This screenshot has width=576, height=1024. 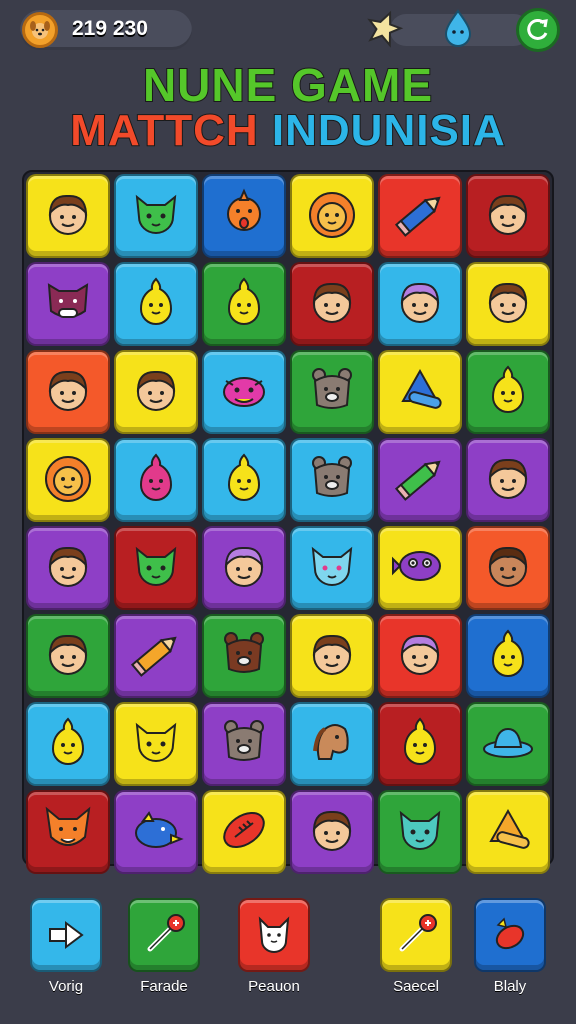 I want to click on powerup-label: Blaly, so click(x=510, y=986).